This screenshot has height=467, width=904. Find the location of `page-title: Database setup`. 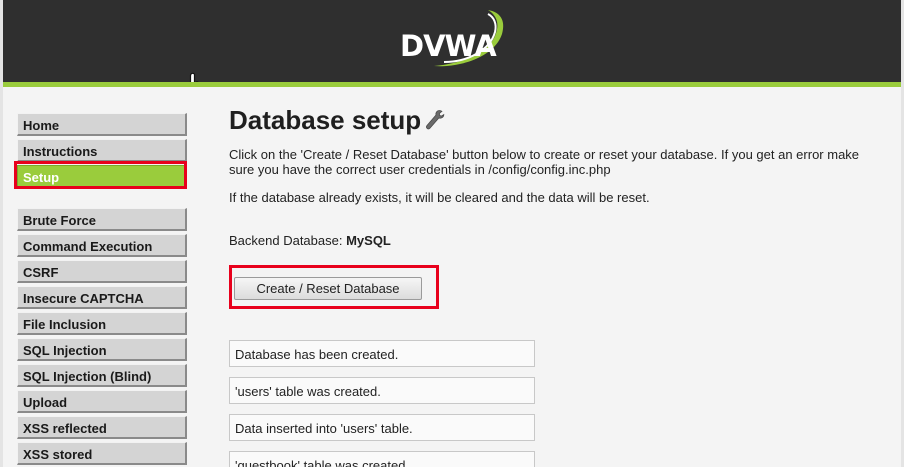

page-title: Database setup is located at coordinates (325, 120).